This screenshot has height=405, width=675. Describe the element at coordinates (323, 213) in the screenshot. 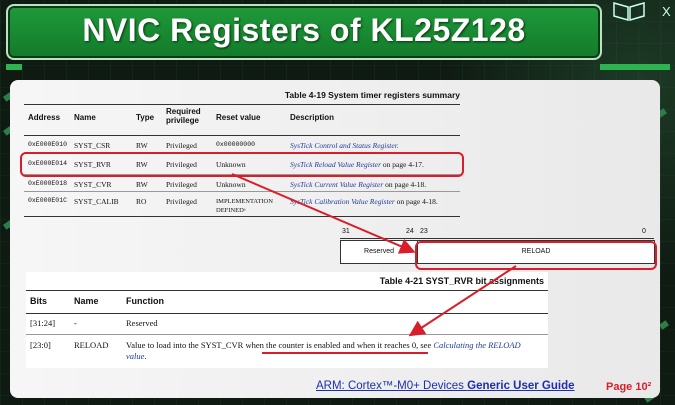

I see `arrow-to-reload-field` at that location.